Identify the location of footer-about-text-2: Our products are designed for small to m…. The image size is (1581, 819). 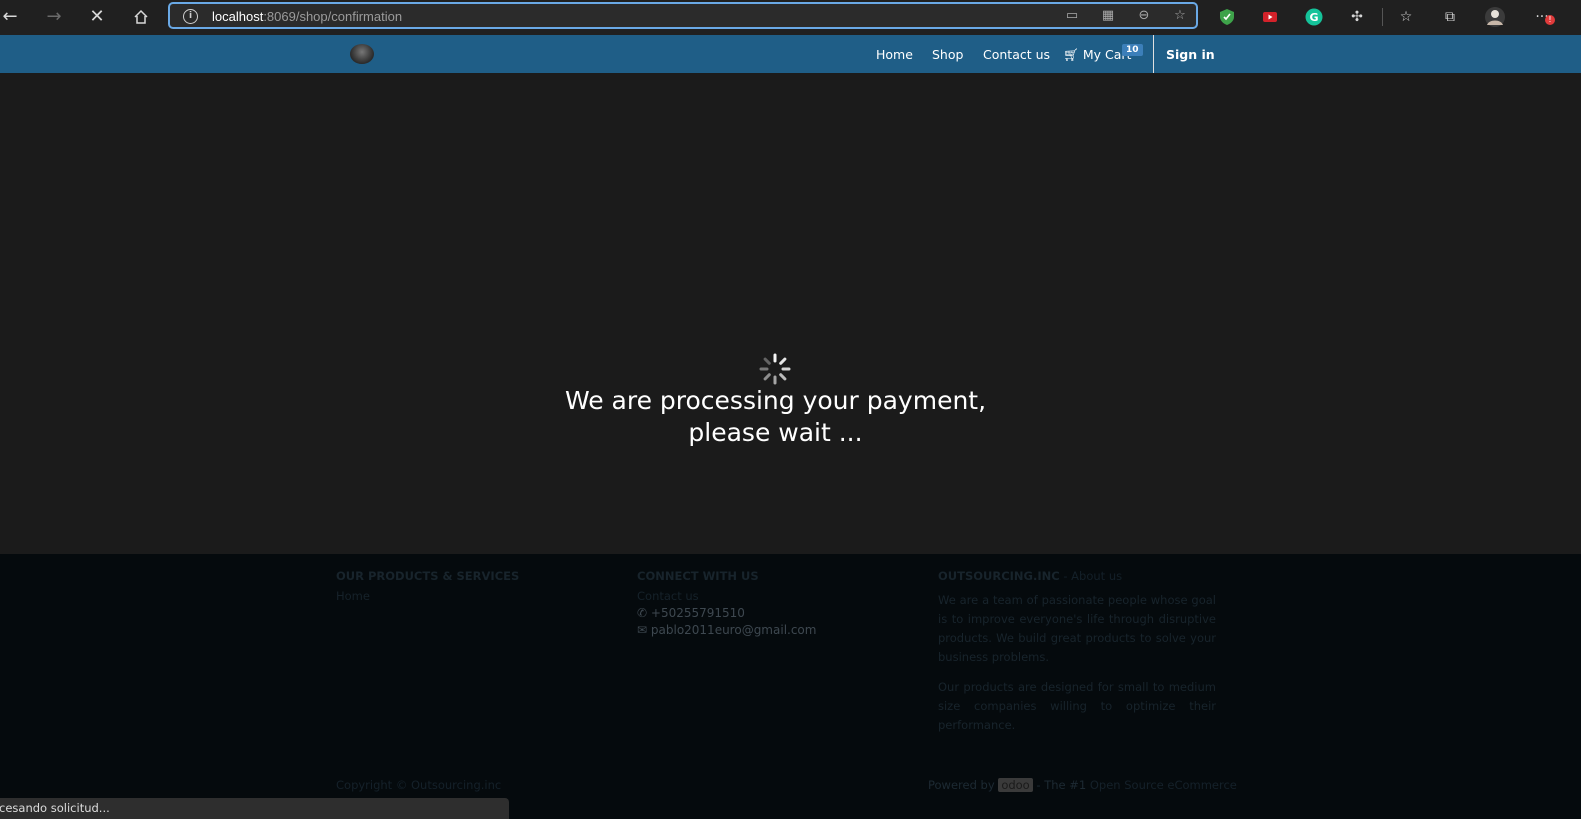
(1077, 706).